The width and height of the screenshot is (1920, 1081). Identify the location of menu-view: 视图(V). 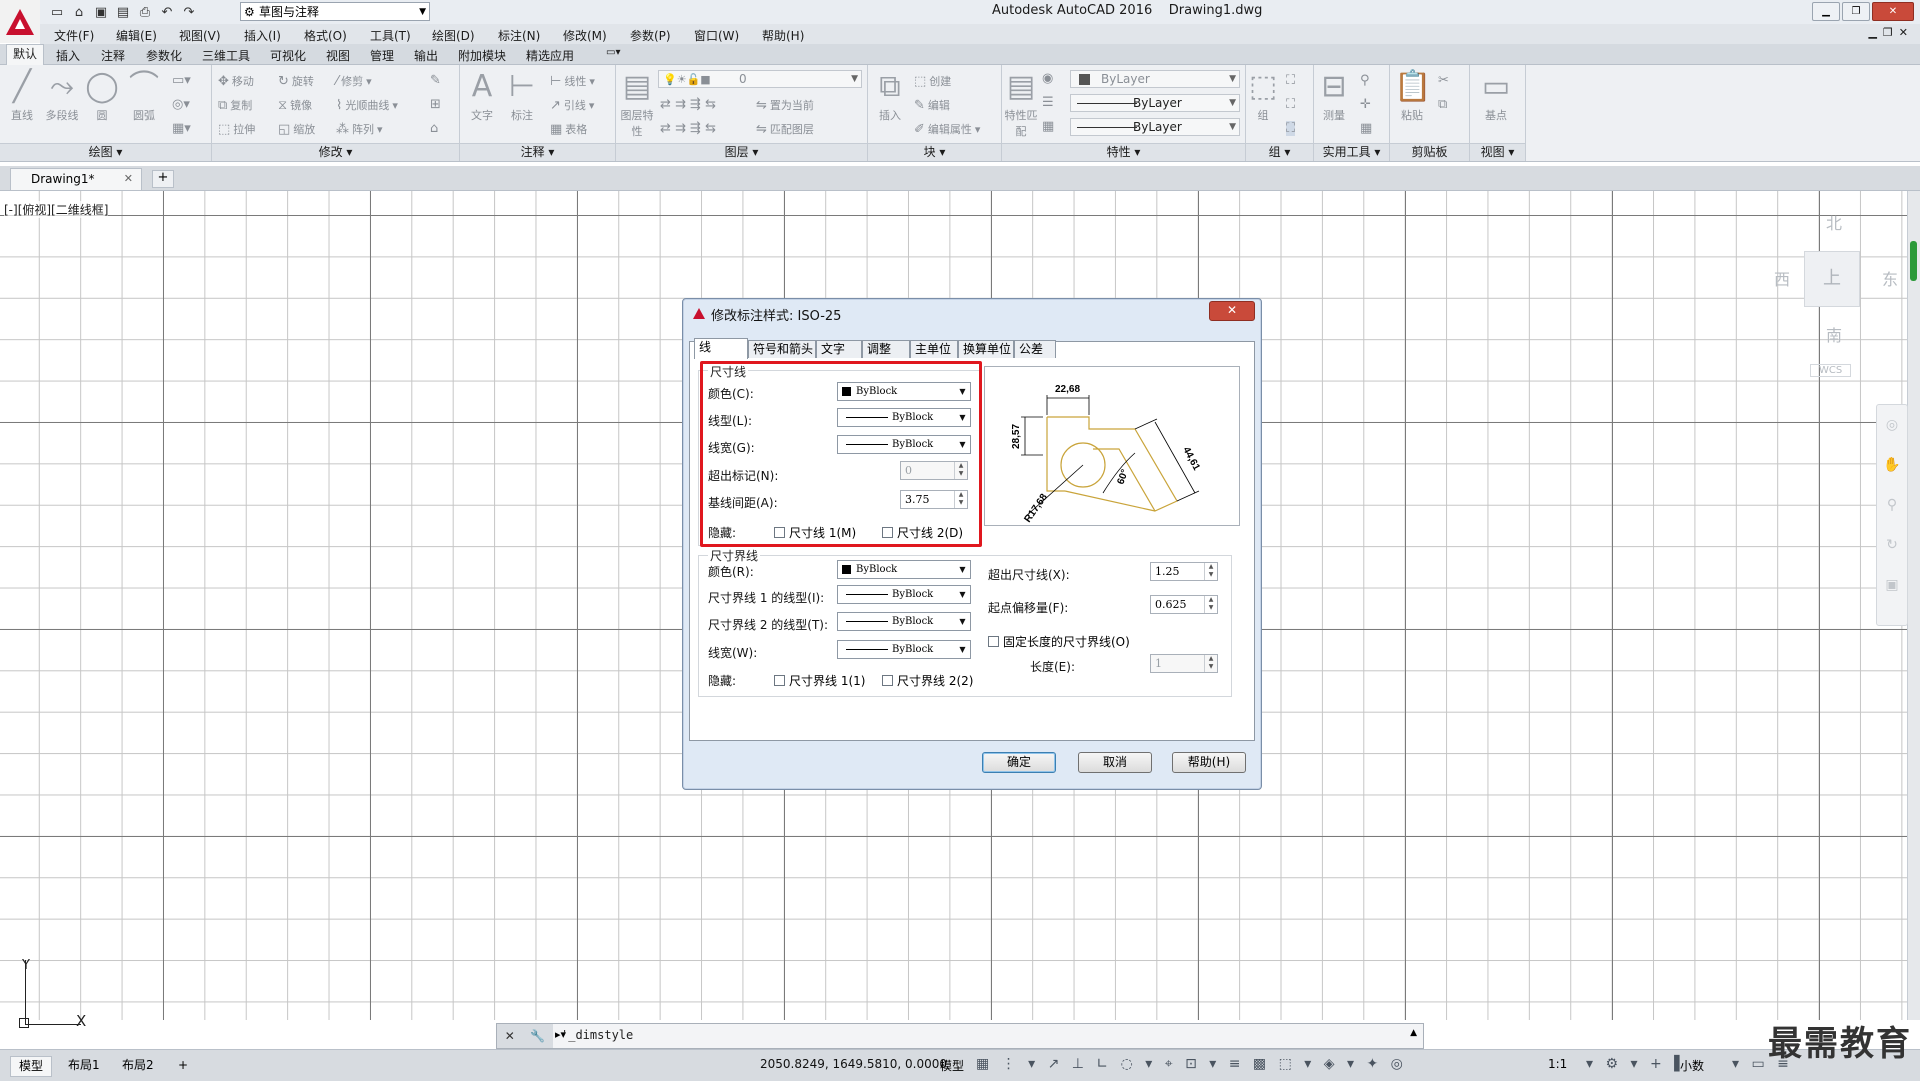
(200, 35).